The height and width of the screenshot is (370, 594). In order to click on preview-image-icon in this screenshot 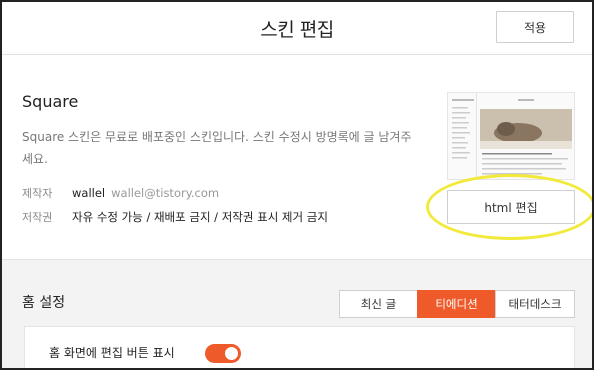, I will do `click(511, 136)`.